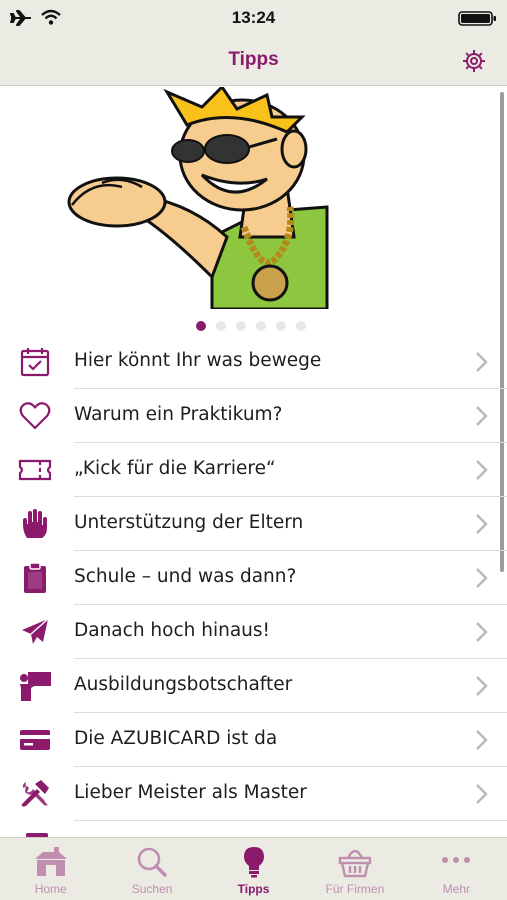 The image size is (507, 900). What do you see at coordinates (35, 632) in the screenshot?
I see `paper-plane-icon` at bounding box center [35, 632].